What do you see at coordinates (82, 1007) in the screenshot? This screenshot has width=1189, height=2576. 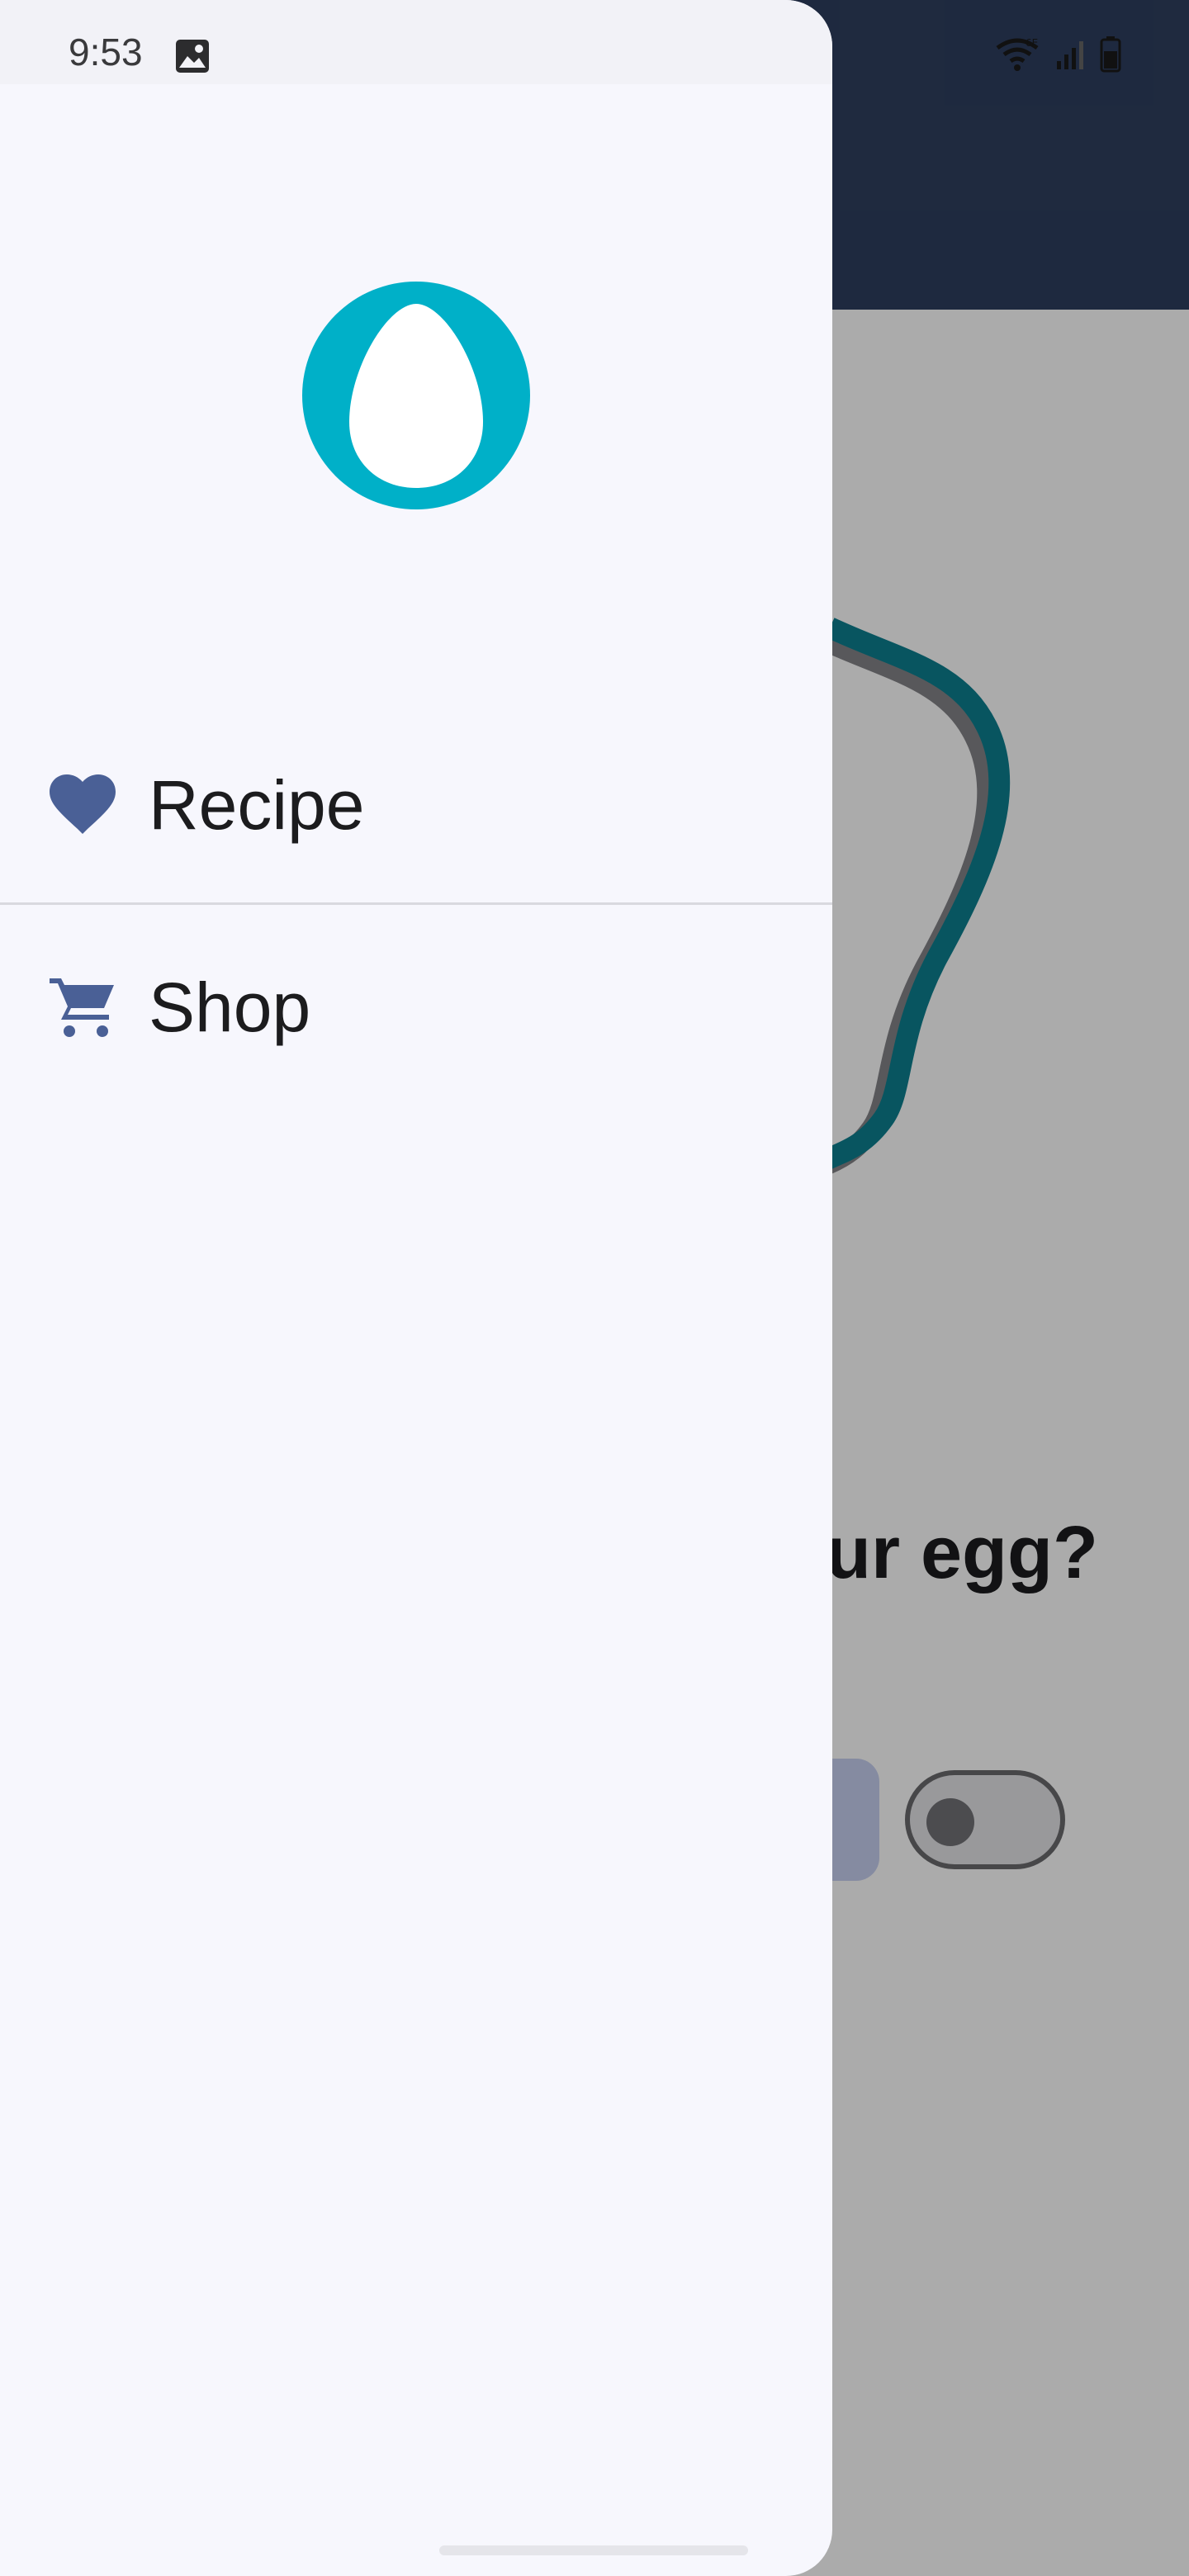 I see `cart-icon` at bounding box center [82, 1007].